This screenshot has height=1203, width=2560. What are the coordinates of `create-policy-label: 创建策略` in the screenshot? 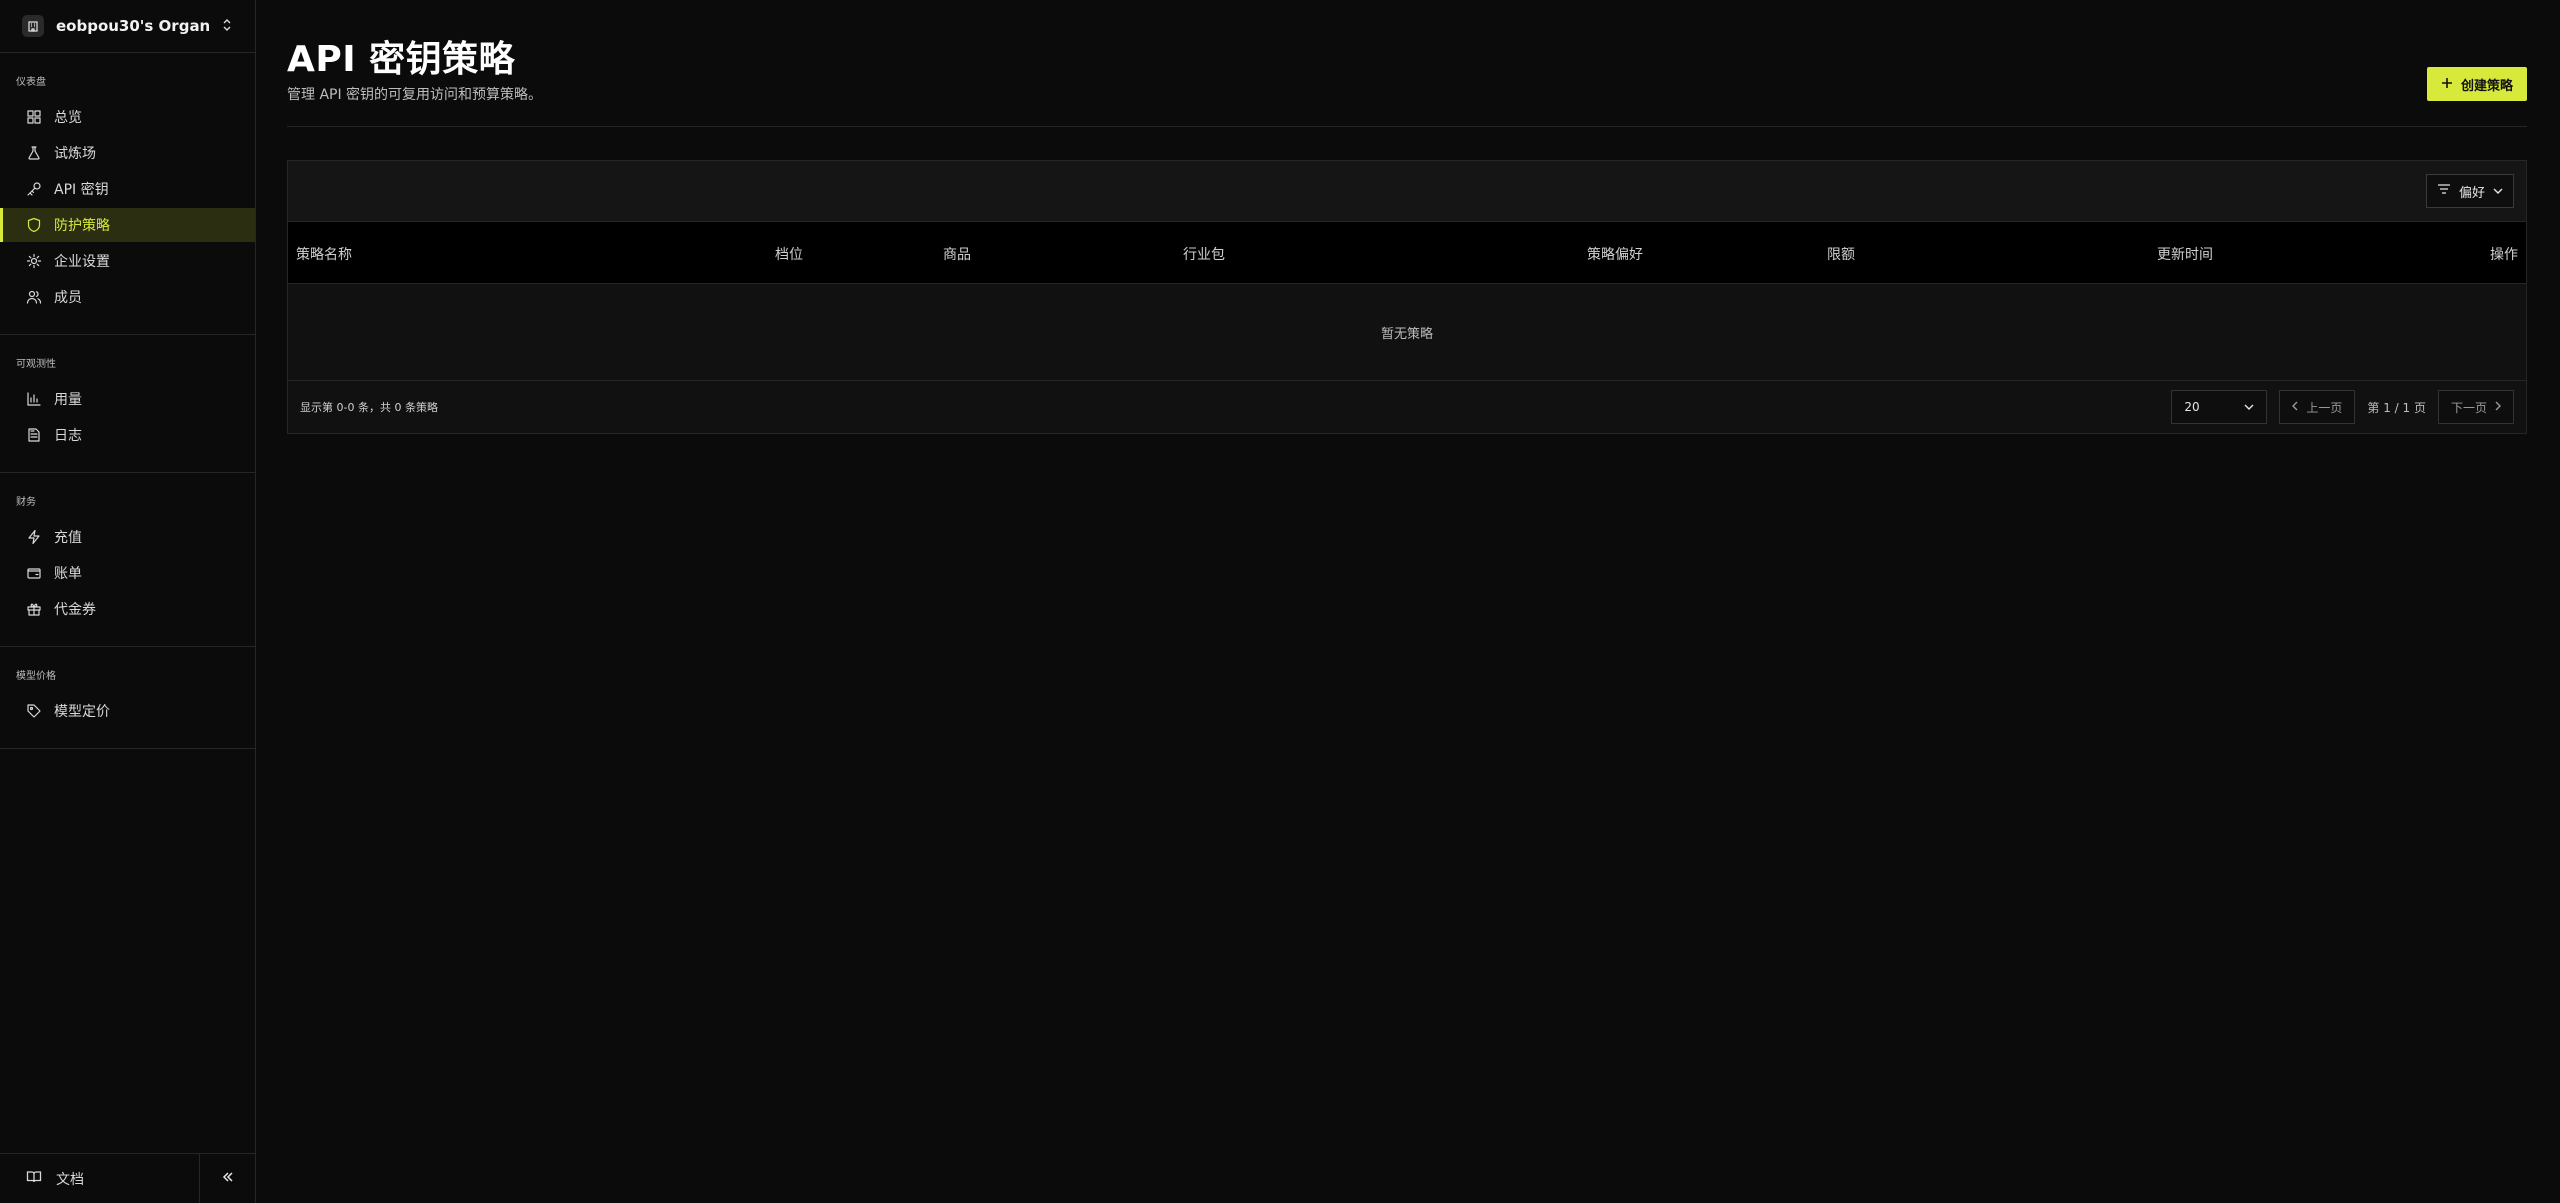 It's located at (2486, 85).